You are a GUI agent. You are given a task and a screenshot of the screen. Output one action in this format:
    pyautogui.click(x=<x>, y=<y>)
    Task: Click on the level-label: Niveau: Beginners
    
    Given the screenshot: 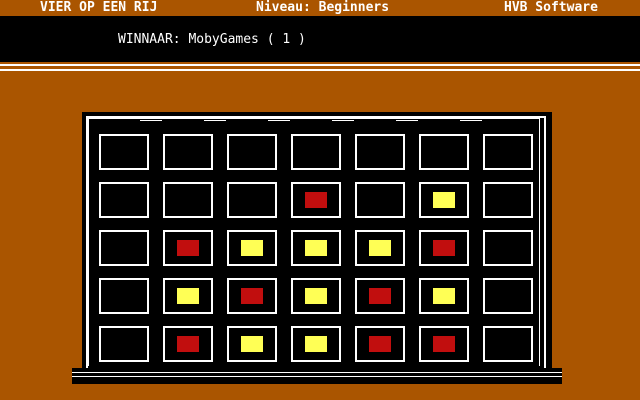 What is the action you would take?
    pyautogui.click(x=323, y=7)
    